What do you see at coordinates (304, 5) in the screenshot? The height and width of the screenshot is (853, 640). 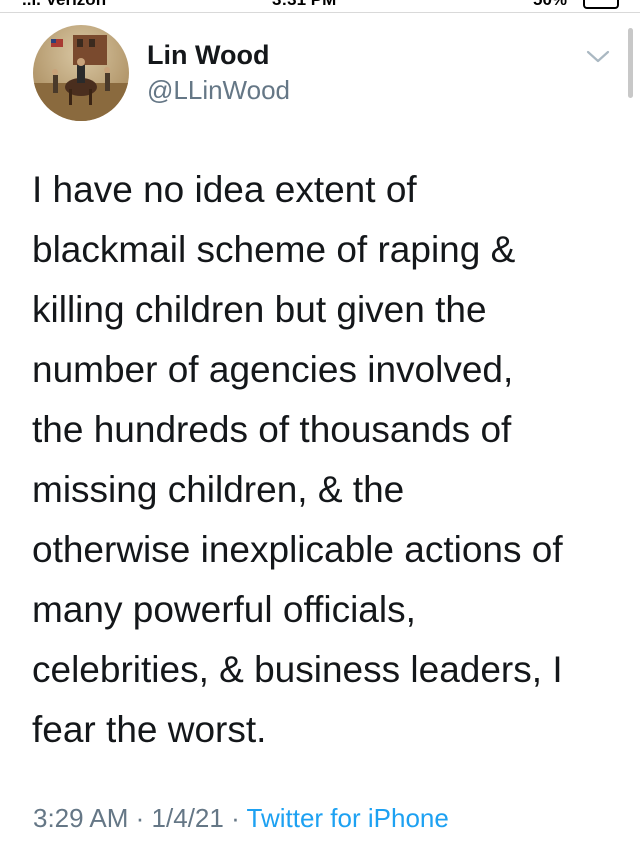 I see `clock: 3:31 PM` at bounding box center [304, 5].